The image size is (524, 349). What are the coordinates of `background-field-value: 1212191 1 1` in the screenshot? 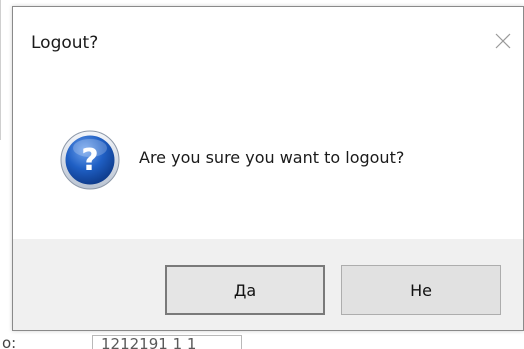 It's located at (167, 342).